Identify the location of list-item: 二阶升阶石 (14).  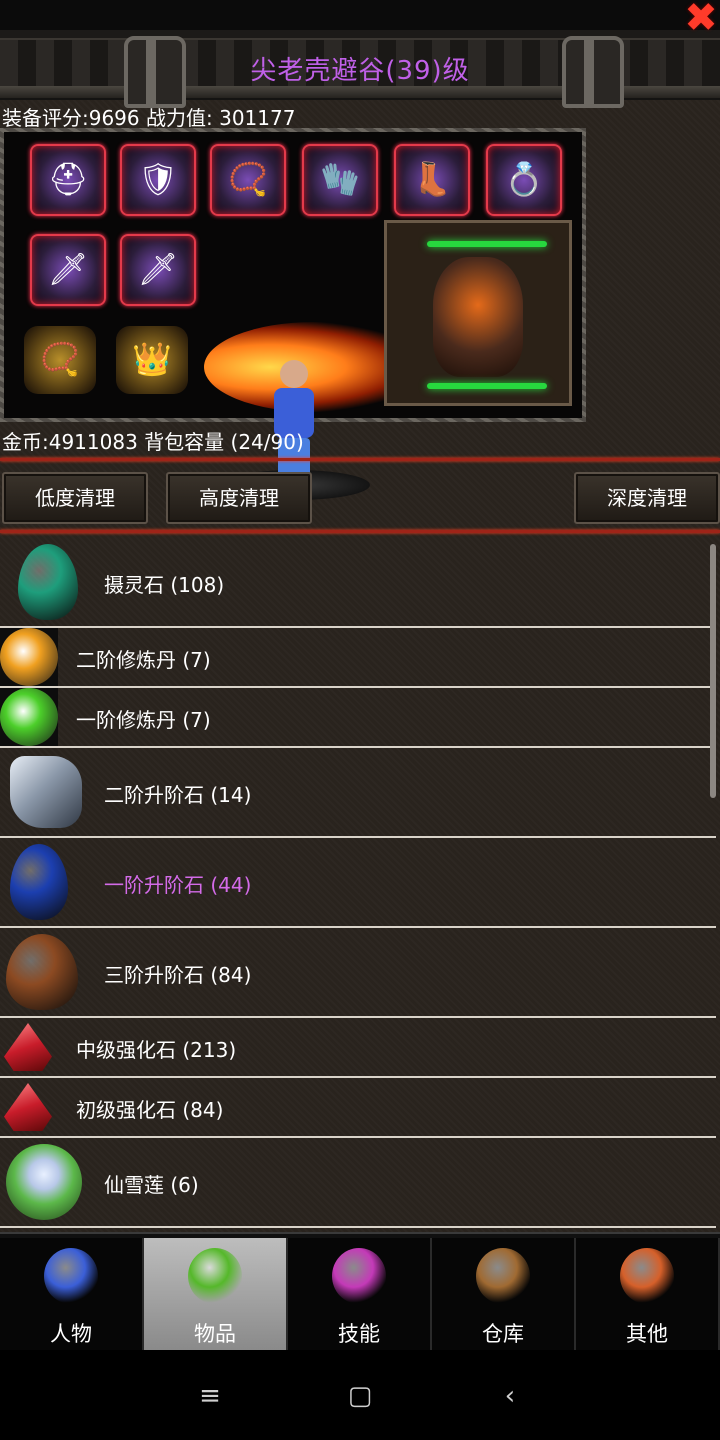
(358, 793).